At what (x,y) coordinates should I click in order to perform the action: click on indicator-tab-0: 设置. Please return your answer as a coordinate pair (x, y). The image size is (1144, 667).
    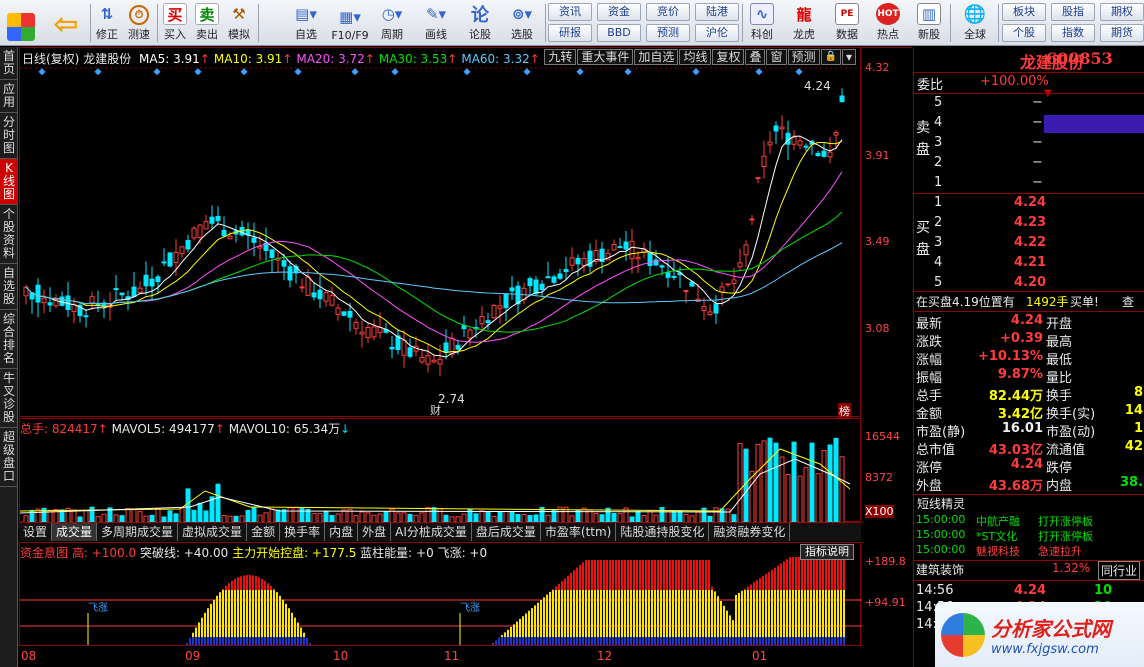
    Looking at the image, I should click on (36, 532).